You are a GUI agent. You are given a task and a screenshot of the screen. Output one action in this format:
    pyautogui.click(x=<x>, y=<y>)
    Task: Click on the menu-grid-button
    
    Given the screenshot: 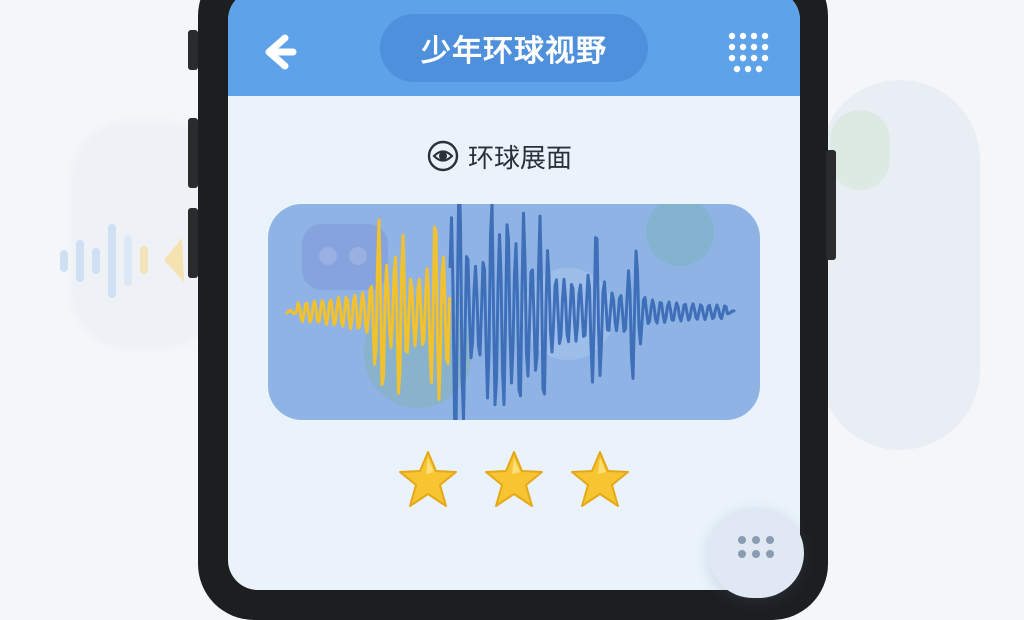 What is the action you would take?
    pyautogui.click(x=749, y=51)
    